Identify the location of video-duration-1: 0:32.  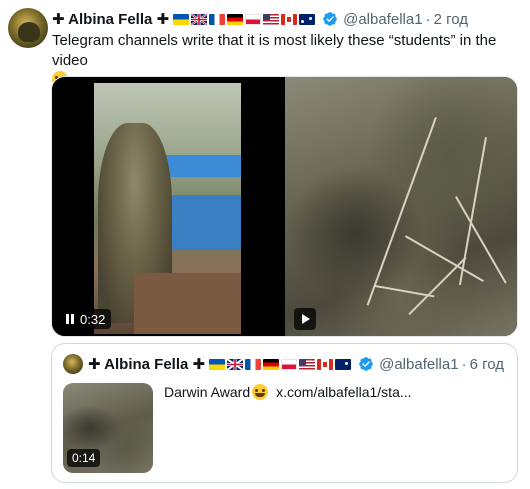
(93, 319).